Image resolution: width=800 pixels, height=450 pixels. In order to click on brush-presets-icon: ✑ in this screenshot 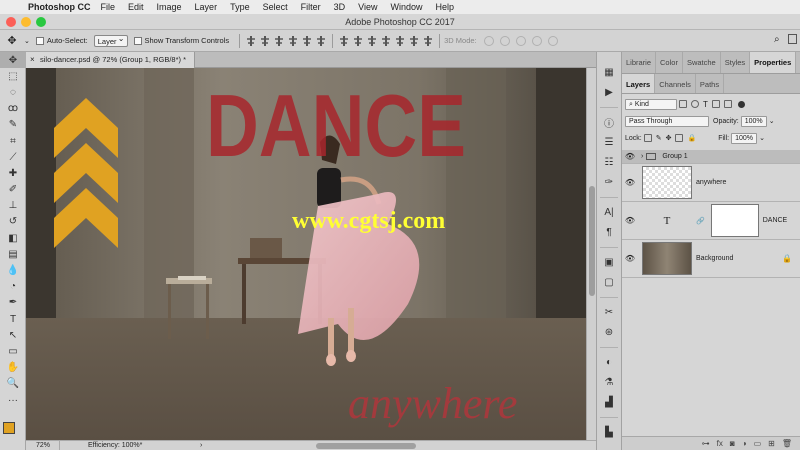, I will do `click(609, 182)`.